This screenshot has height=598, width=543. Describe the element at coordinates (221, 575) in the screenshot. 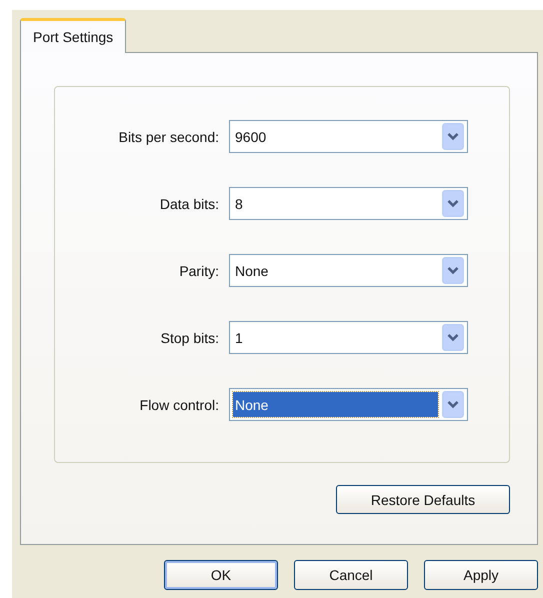

I see `dialog-button: OK` at that location.